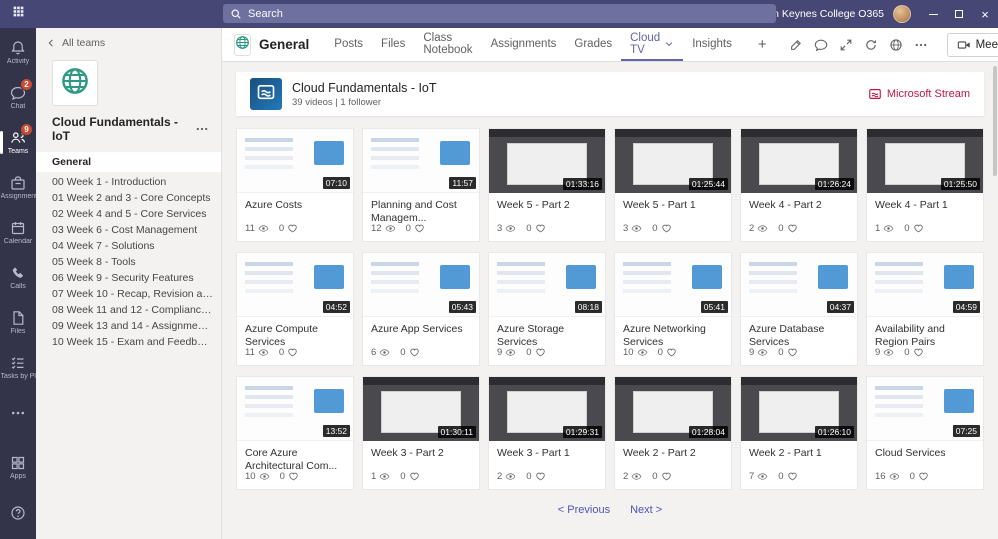 The width and height of the screenshot is (998, 539). I want to click on channel-item-01-week-2-and-3-core-concepts: 01 Week 2 and 3 - Core Concepts, so click(128, 198).